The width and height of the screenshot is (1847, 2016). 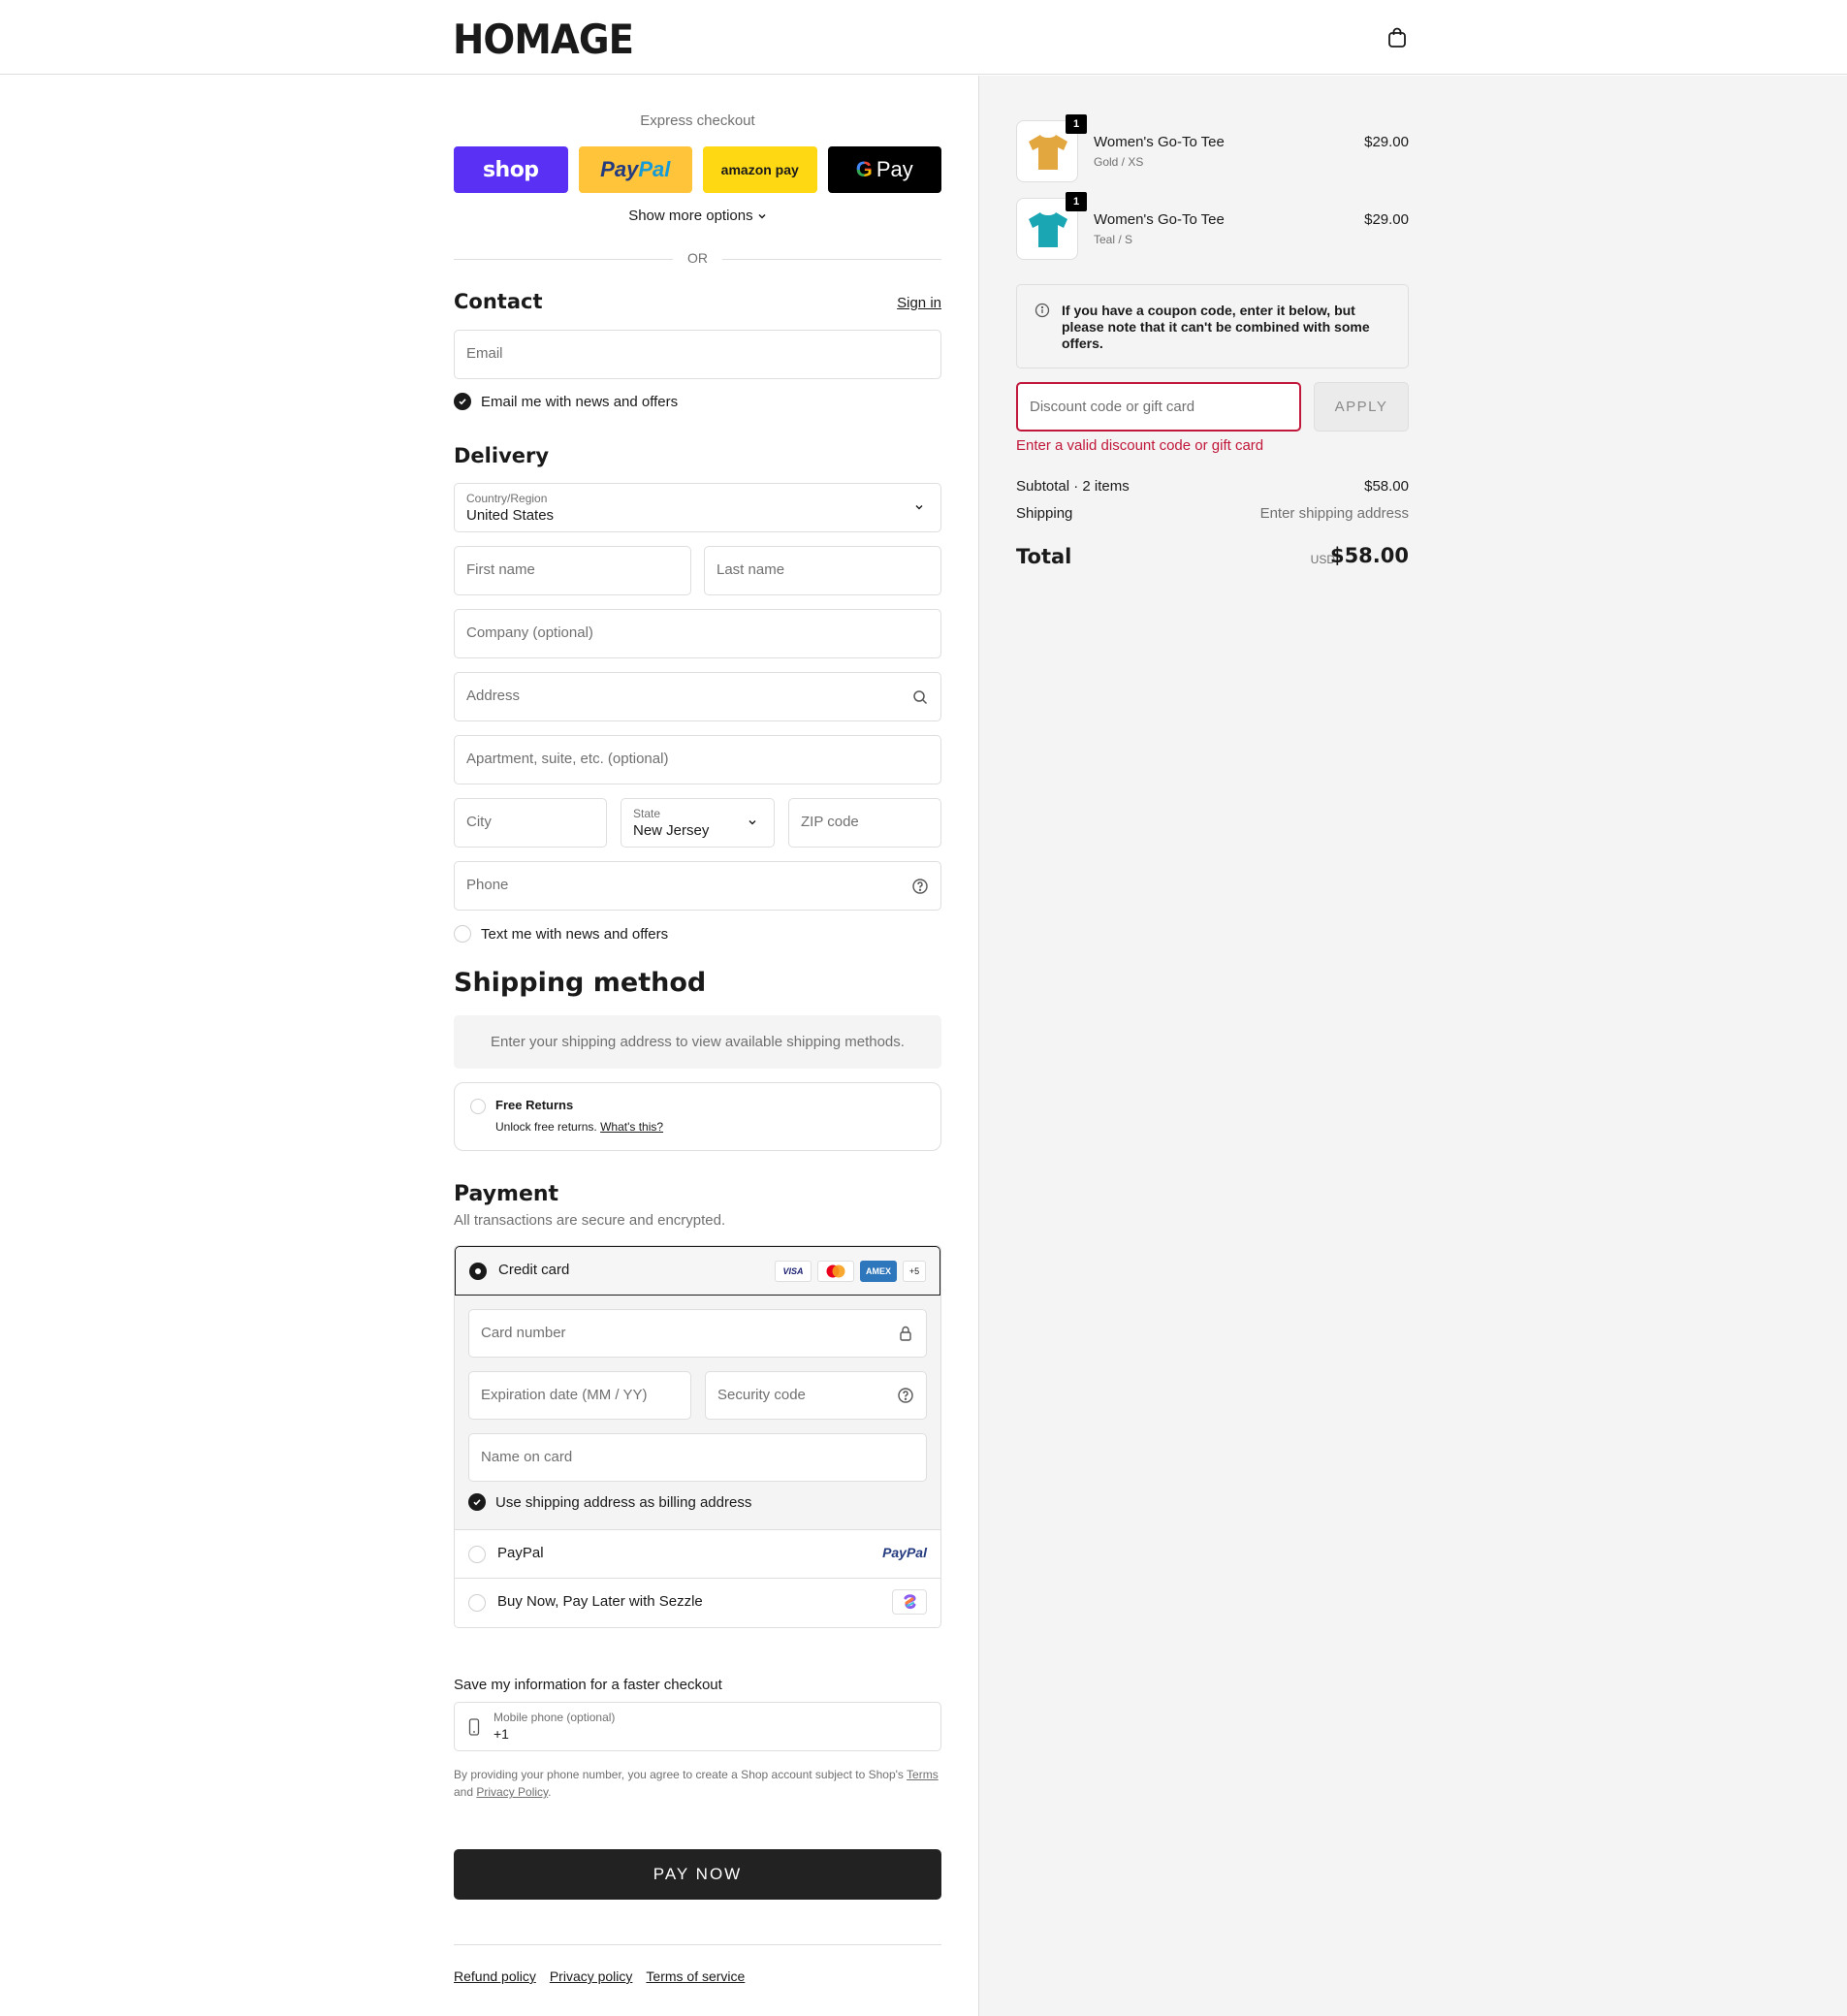 I want to click on sign-in-link: Sign in, so click(x=919, y=303).